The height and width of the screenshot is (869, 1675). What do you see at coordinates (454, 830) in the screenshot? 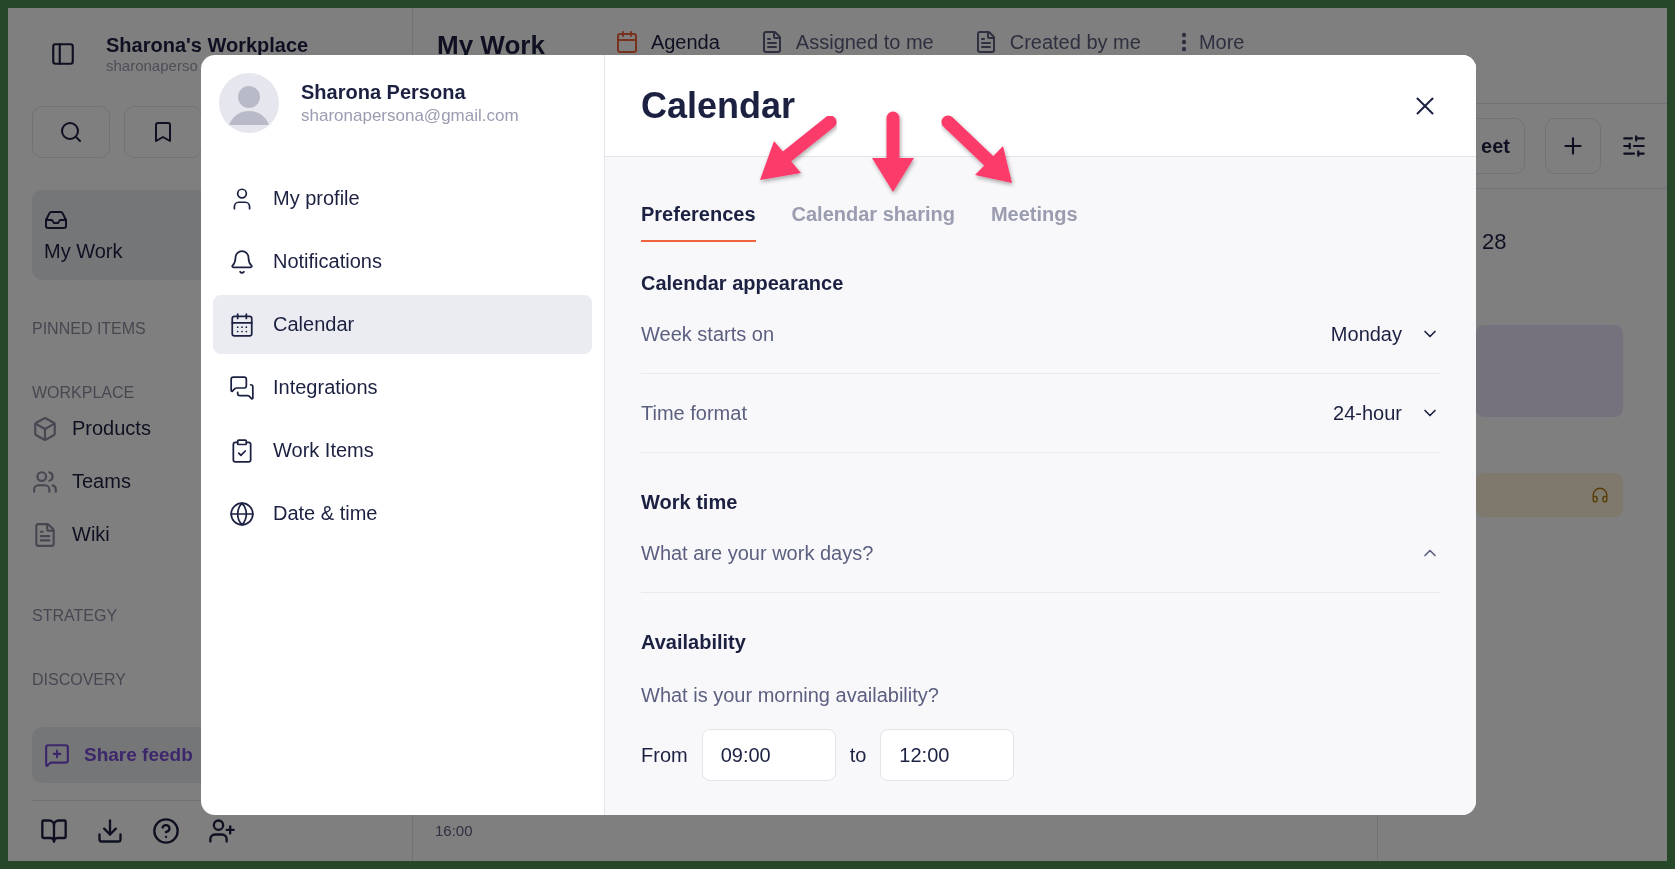
I see `time-label: 16:00` at bounding box center [454, 830].